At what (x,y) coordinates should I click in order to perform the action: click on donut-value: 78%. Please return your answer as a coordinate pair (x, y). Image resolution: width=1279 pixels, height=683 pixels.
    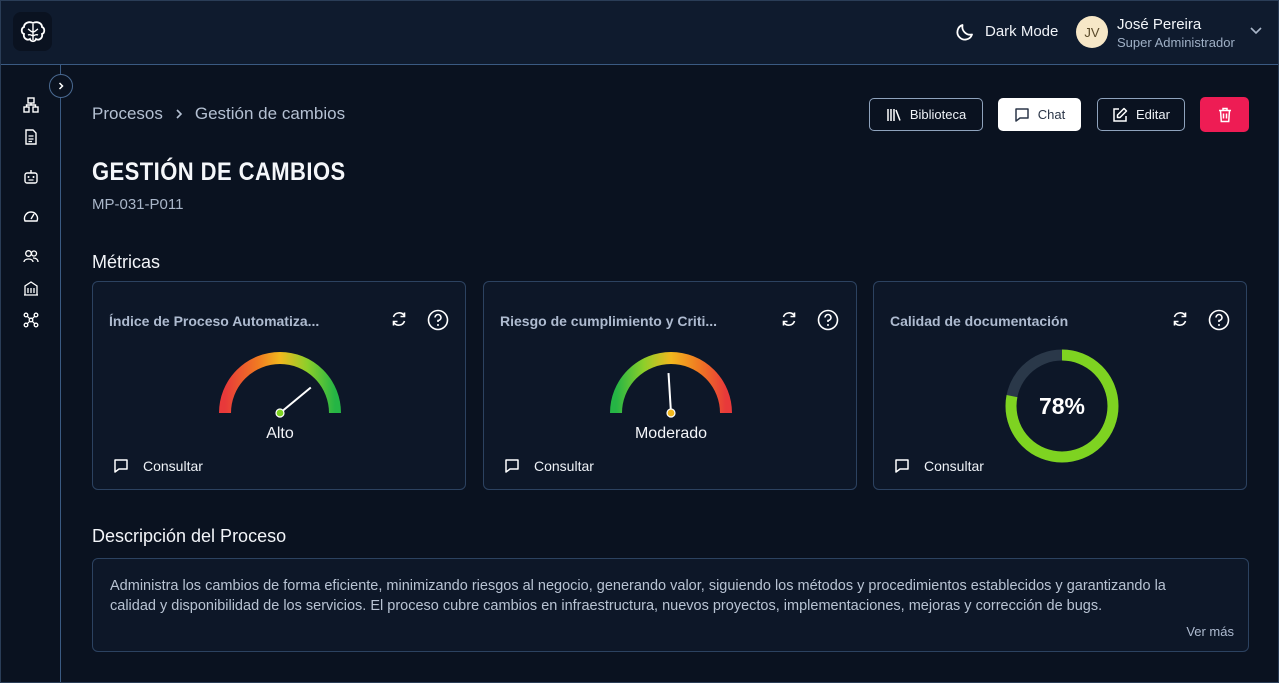
    Looking at the image, I should click on (1062, 406).